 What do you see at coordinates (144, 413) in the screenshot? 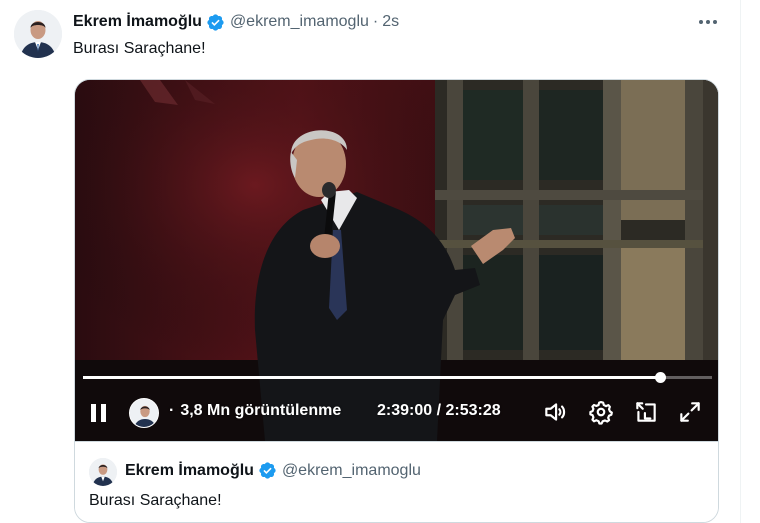
I see `video-author-avatar` at bounding box center [144, 413].